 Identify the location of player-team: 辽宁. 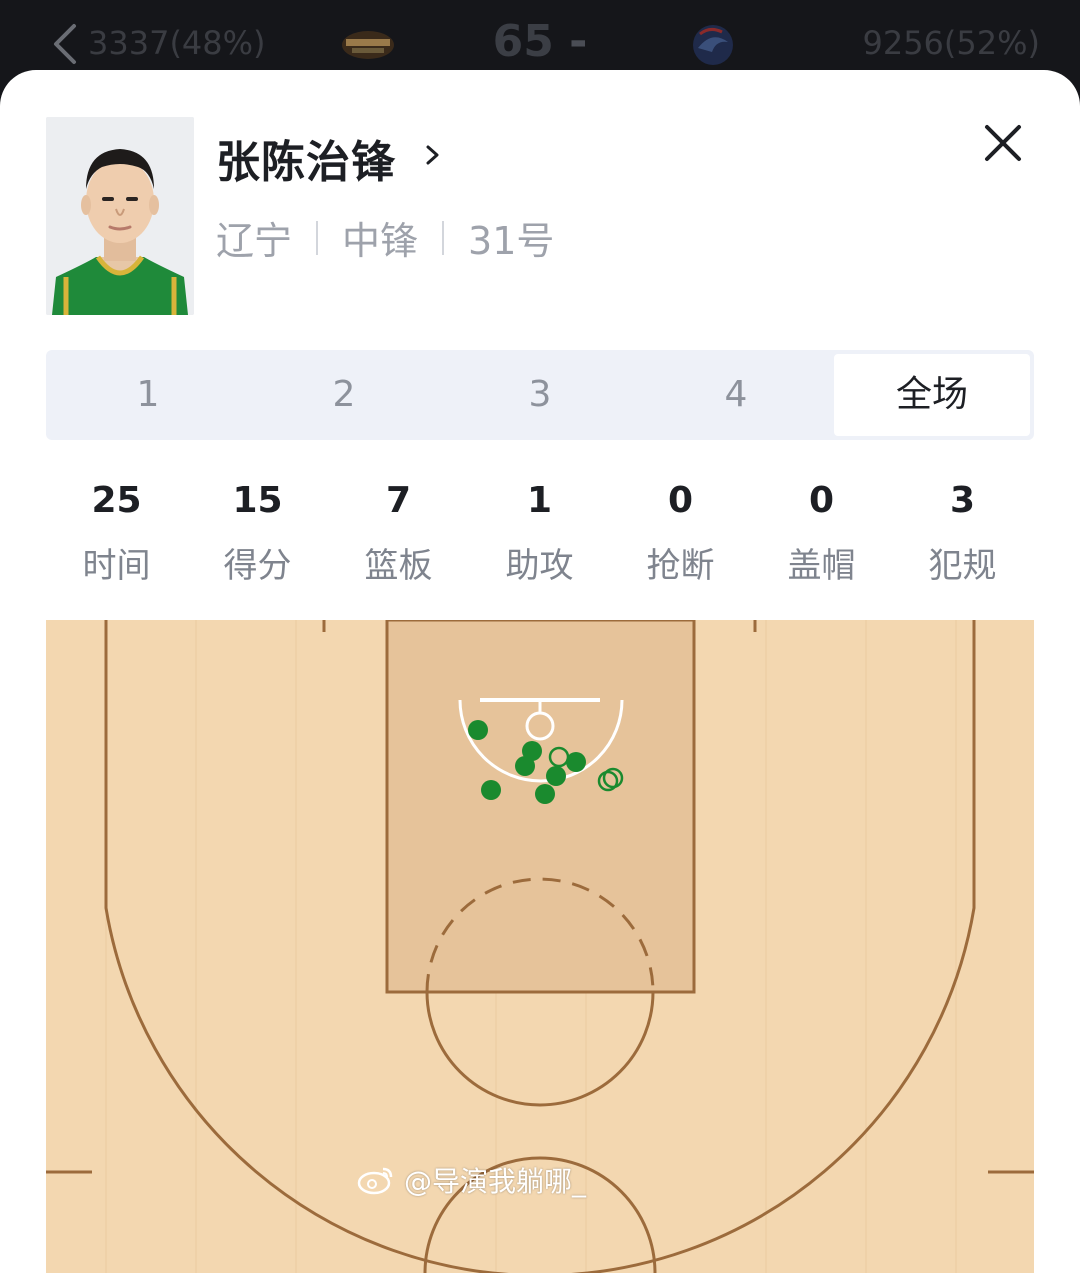
(254, 241).